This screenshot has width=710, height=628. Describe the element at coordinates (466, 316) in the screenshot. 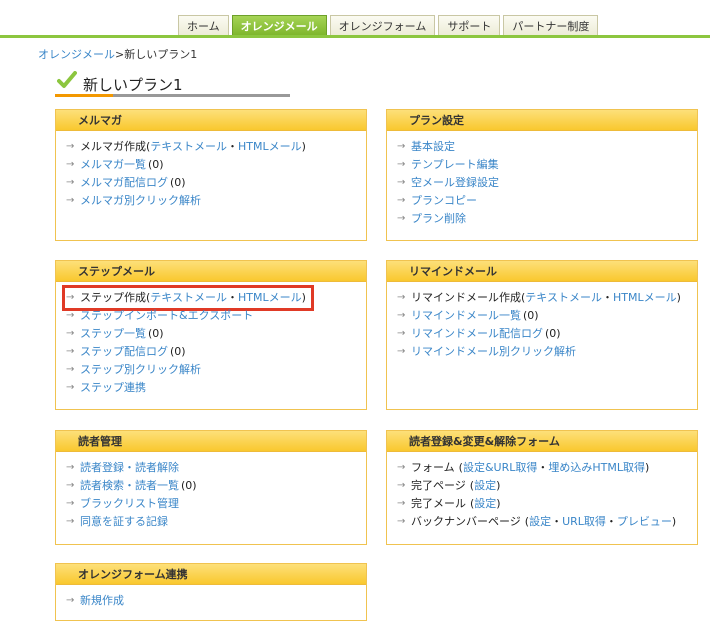

I see `remind-list-link: リマインドメール一覧` at that location.